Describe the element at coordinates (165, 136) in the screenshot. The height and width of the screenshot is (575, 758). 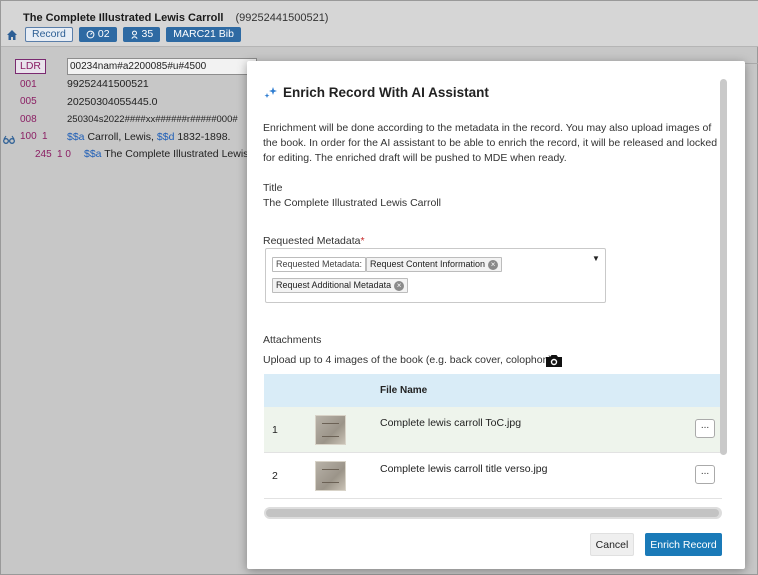
I see `subfield-code: $$d` at that location.